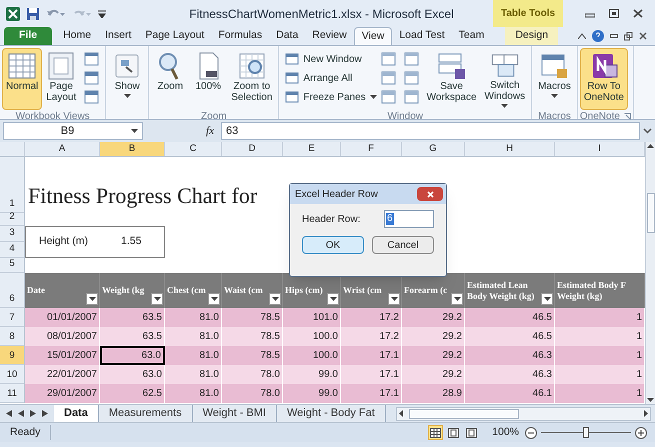  What do you see at coordinates (312, 149) in the screenshot?
I see `column-header: E` at bounding box center [312, 149].